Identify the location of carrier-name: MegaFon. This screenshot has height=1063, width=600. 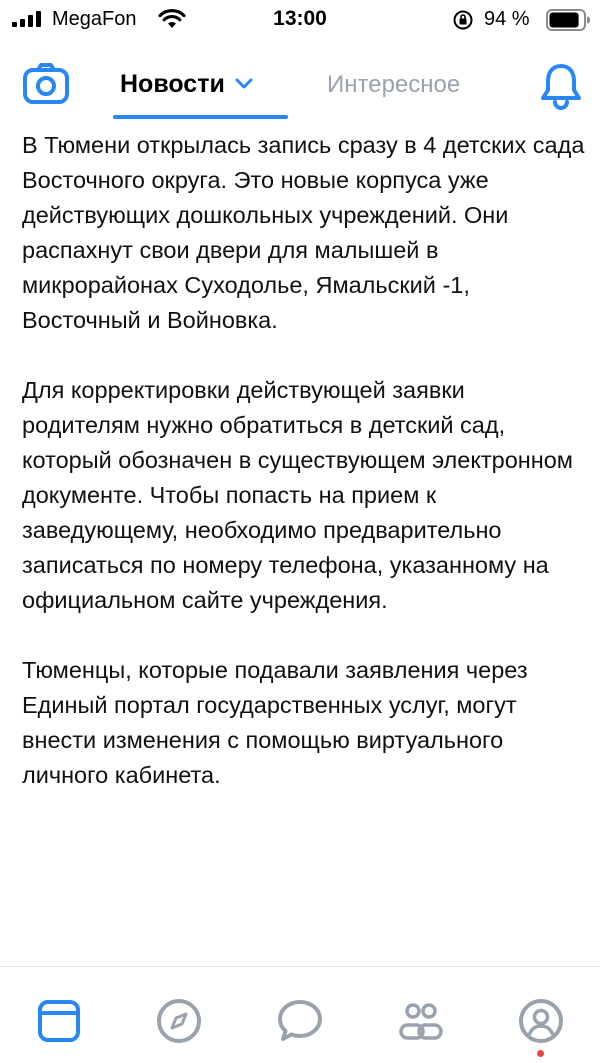
(94, 19).